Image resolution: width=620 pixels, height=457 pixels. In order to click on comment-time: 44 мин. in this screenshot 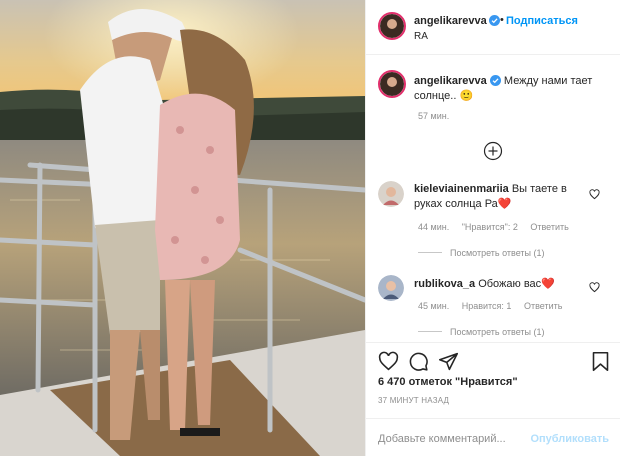, I will do `click(433, 227)`.